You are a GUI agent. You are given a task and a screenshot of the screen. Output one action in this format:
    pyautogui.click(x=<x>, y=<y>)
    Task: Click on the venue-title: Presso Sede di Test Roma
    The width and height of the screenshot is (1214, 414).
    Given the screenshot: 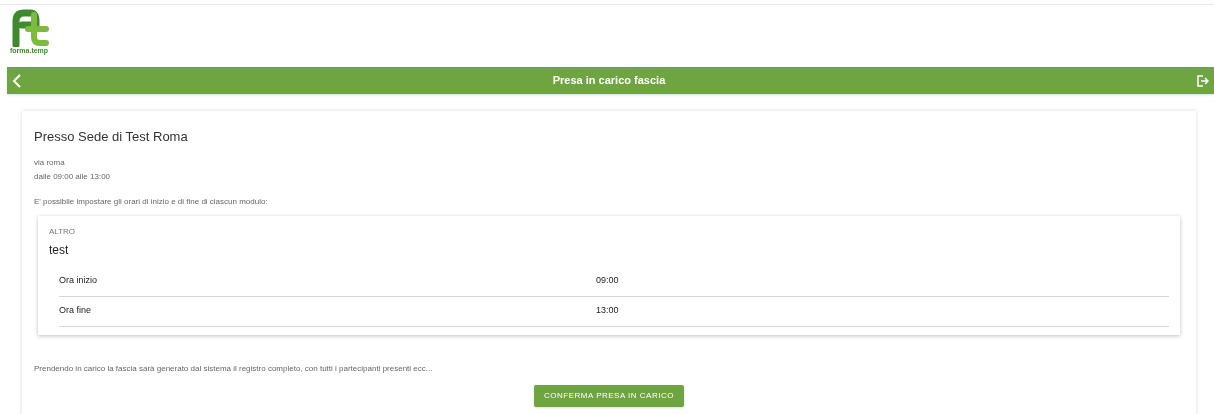 What is the action you would take?
    pyautogui.click(x=111, y=137)
    